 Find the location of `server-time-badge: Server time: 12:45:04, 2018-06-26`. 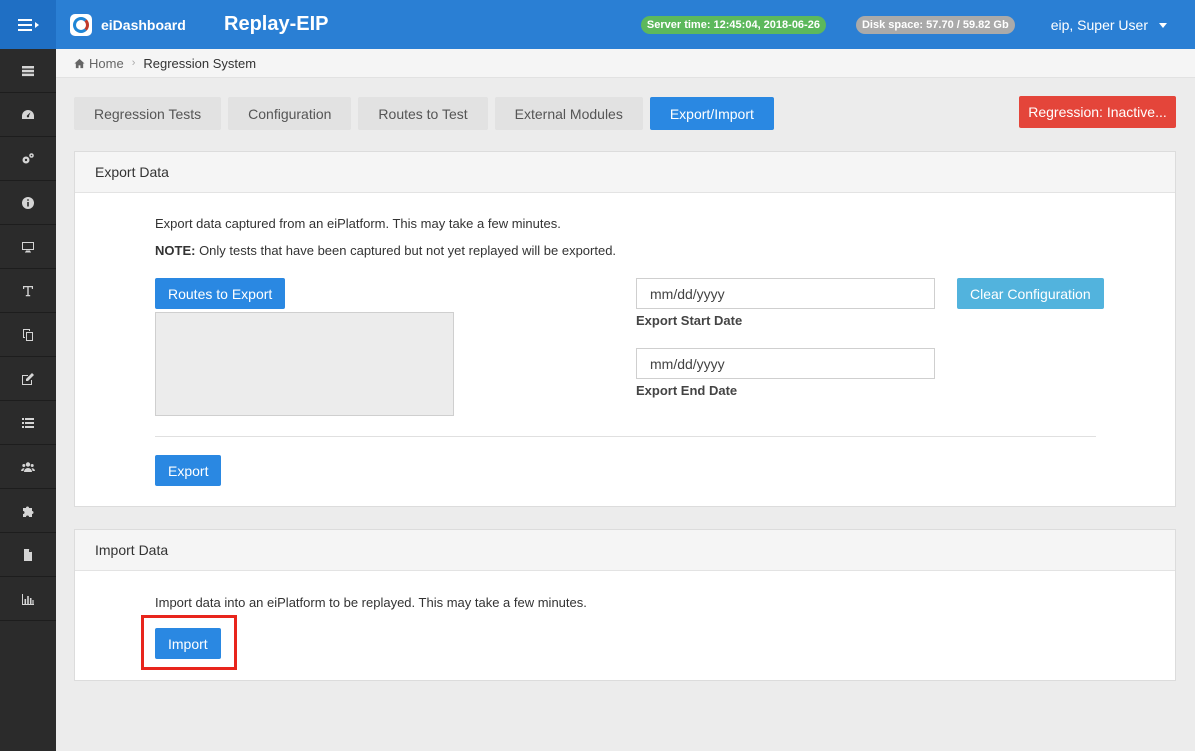

server-time-badge: Server time: 12:45:04, 2018-06-26 is located at coordinates (733, 24).